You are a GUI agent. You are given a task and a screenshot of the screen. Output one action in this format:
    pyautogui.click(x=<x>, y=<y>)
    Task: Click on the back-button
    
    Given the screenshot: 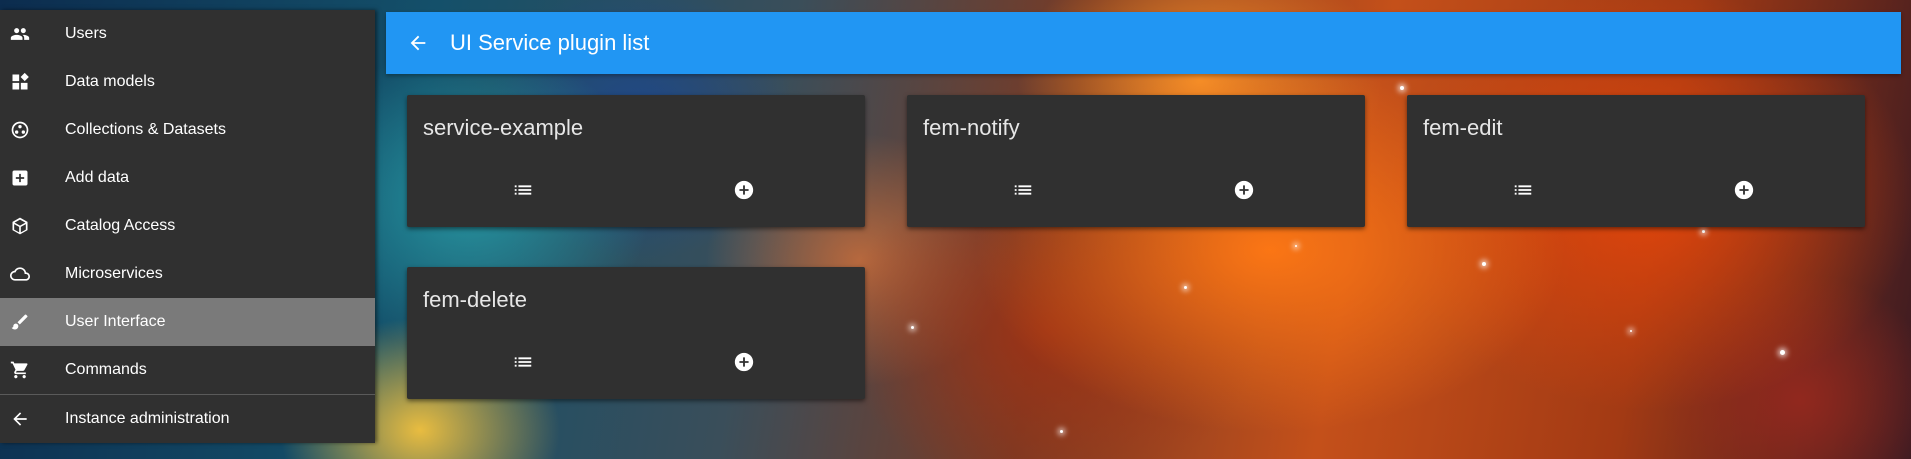 What is the action you would take?
    pyautogui.click(x=418, y=43)
    